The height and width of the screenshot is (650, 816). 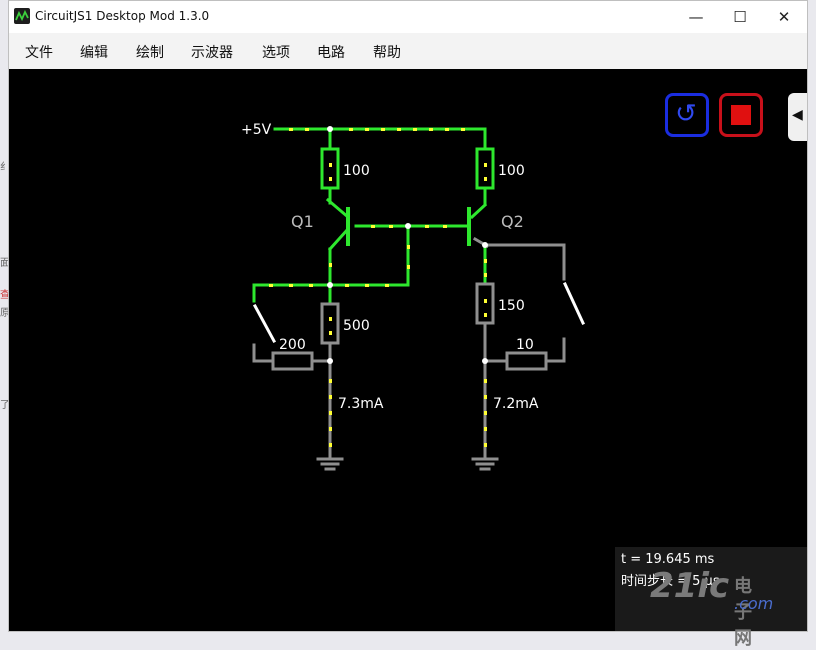 I want to click on title-bar: CircuitJS1 Desktop Mod 1.3.0 — ☐ ✕, so click(x=408, y=17).